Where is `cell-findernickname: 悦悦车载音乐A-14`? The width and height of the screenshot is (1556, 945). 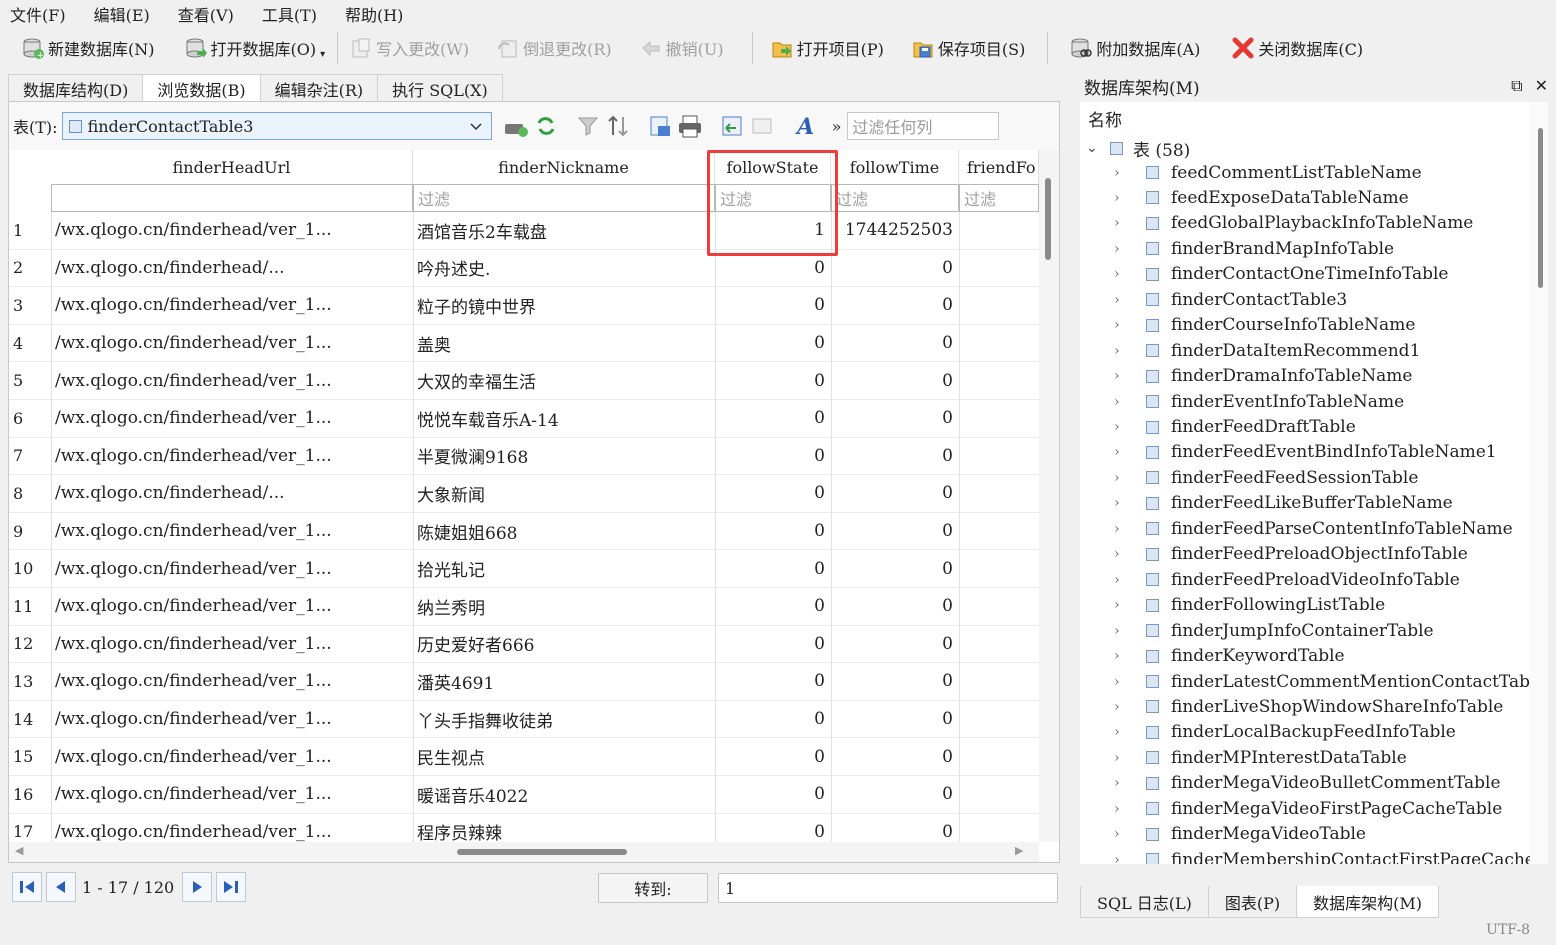 cell-findernickname: 悦悦车载音乐A-14 is located at coordinates (564, 418).